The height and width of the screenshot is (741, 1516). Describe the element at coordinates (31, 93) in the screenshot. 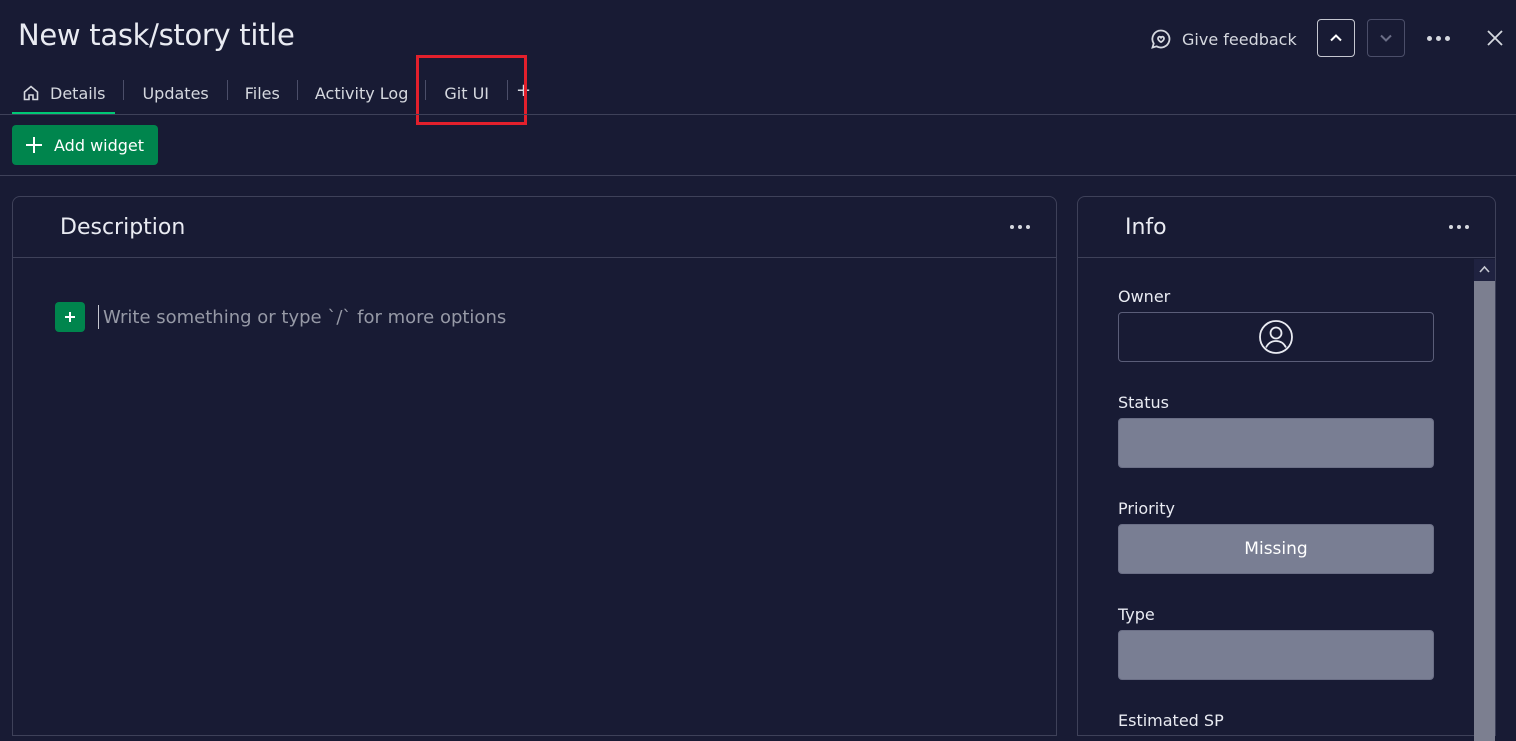

I see `home-icon` at that location.